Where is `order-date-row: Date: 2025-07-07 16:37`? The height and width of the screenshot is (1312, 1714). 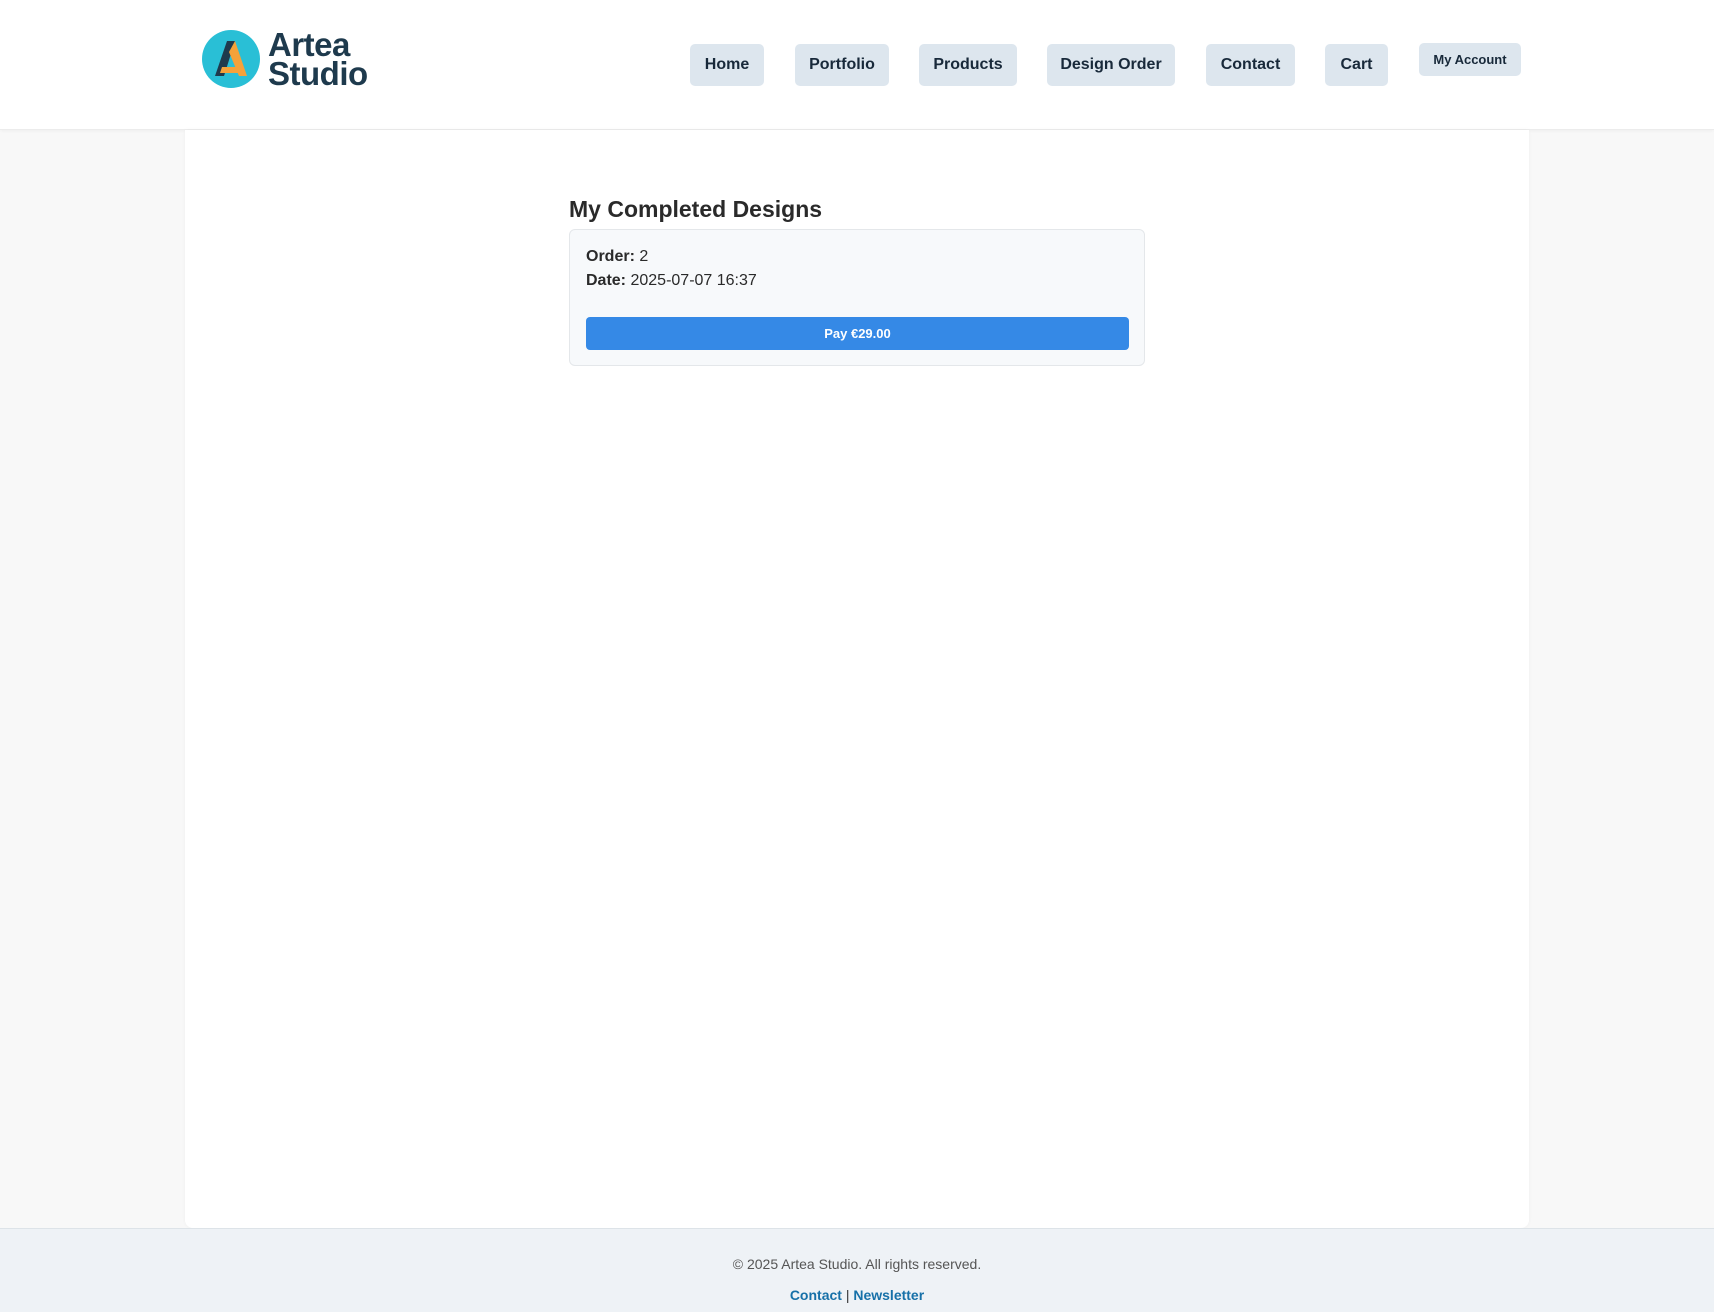
order-date-row: Date: 2025-07-07 16:37 is located at coordinates (671, 281).